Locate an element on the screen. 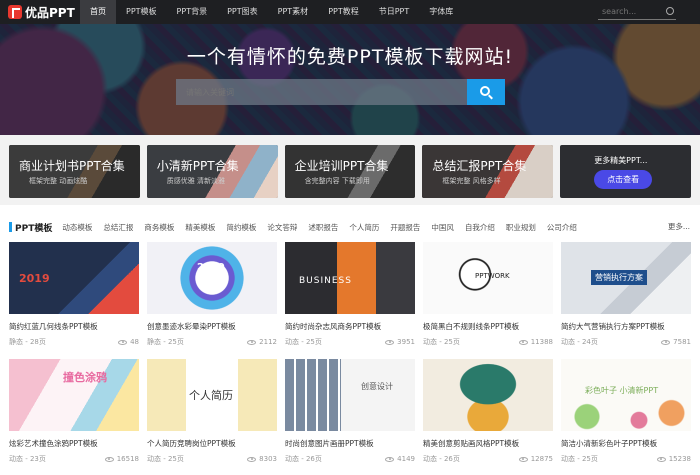 The width and height of the screenshot is (700, 475). thumbnail-text: BUSINESS is located at coordinates (325, 281).